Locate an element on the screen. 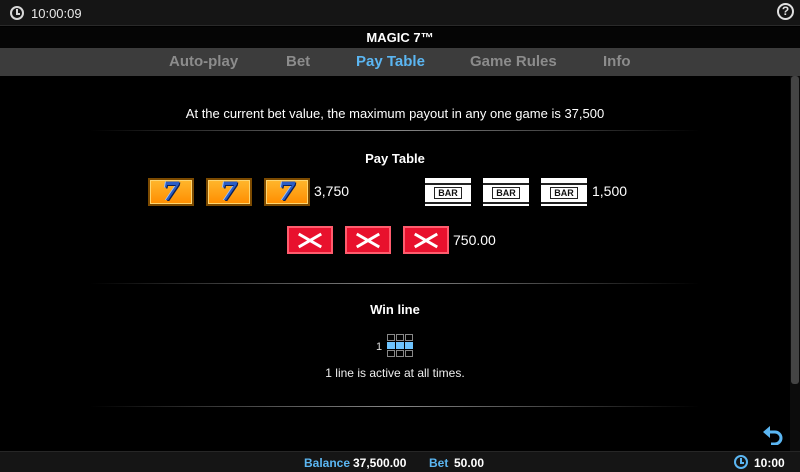  scrollbar-thumb is located at coordinates (795, 230).